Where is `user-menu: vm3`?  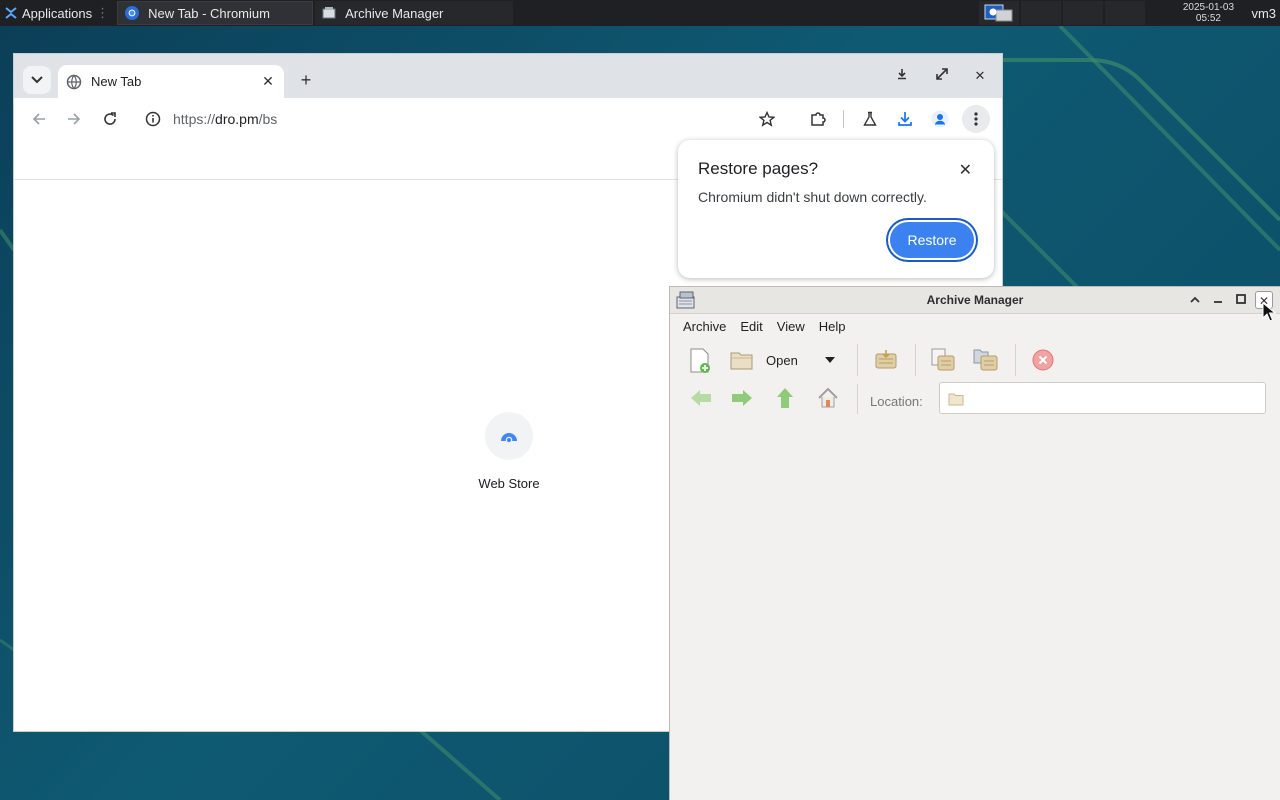 user-menu: vm3 is located at coordinates (1260, 13).